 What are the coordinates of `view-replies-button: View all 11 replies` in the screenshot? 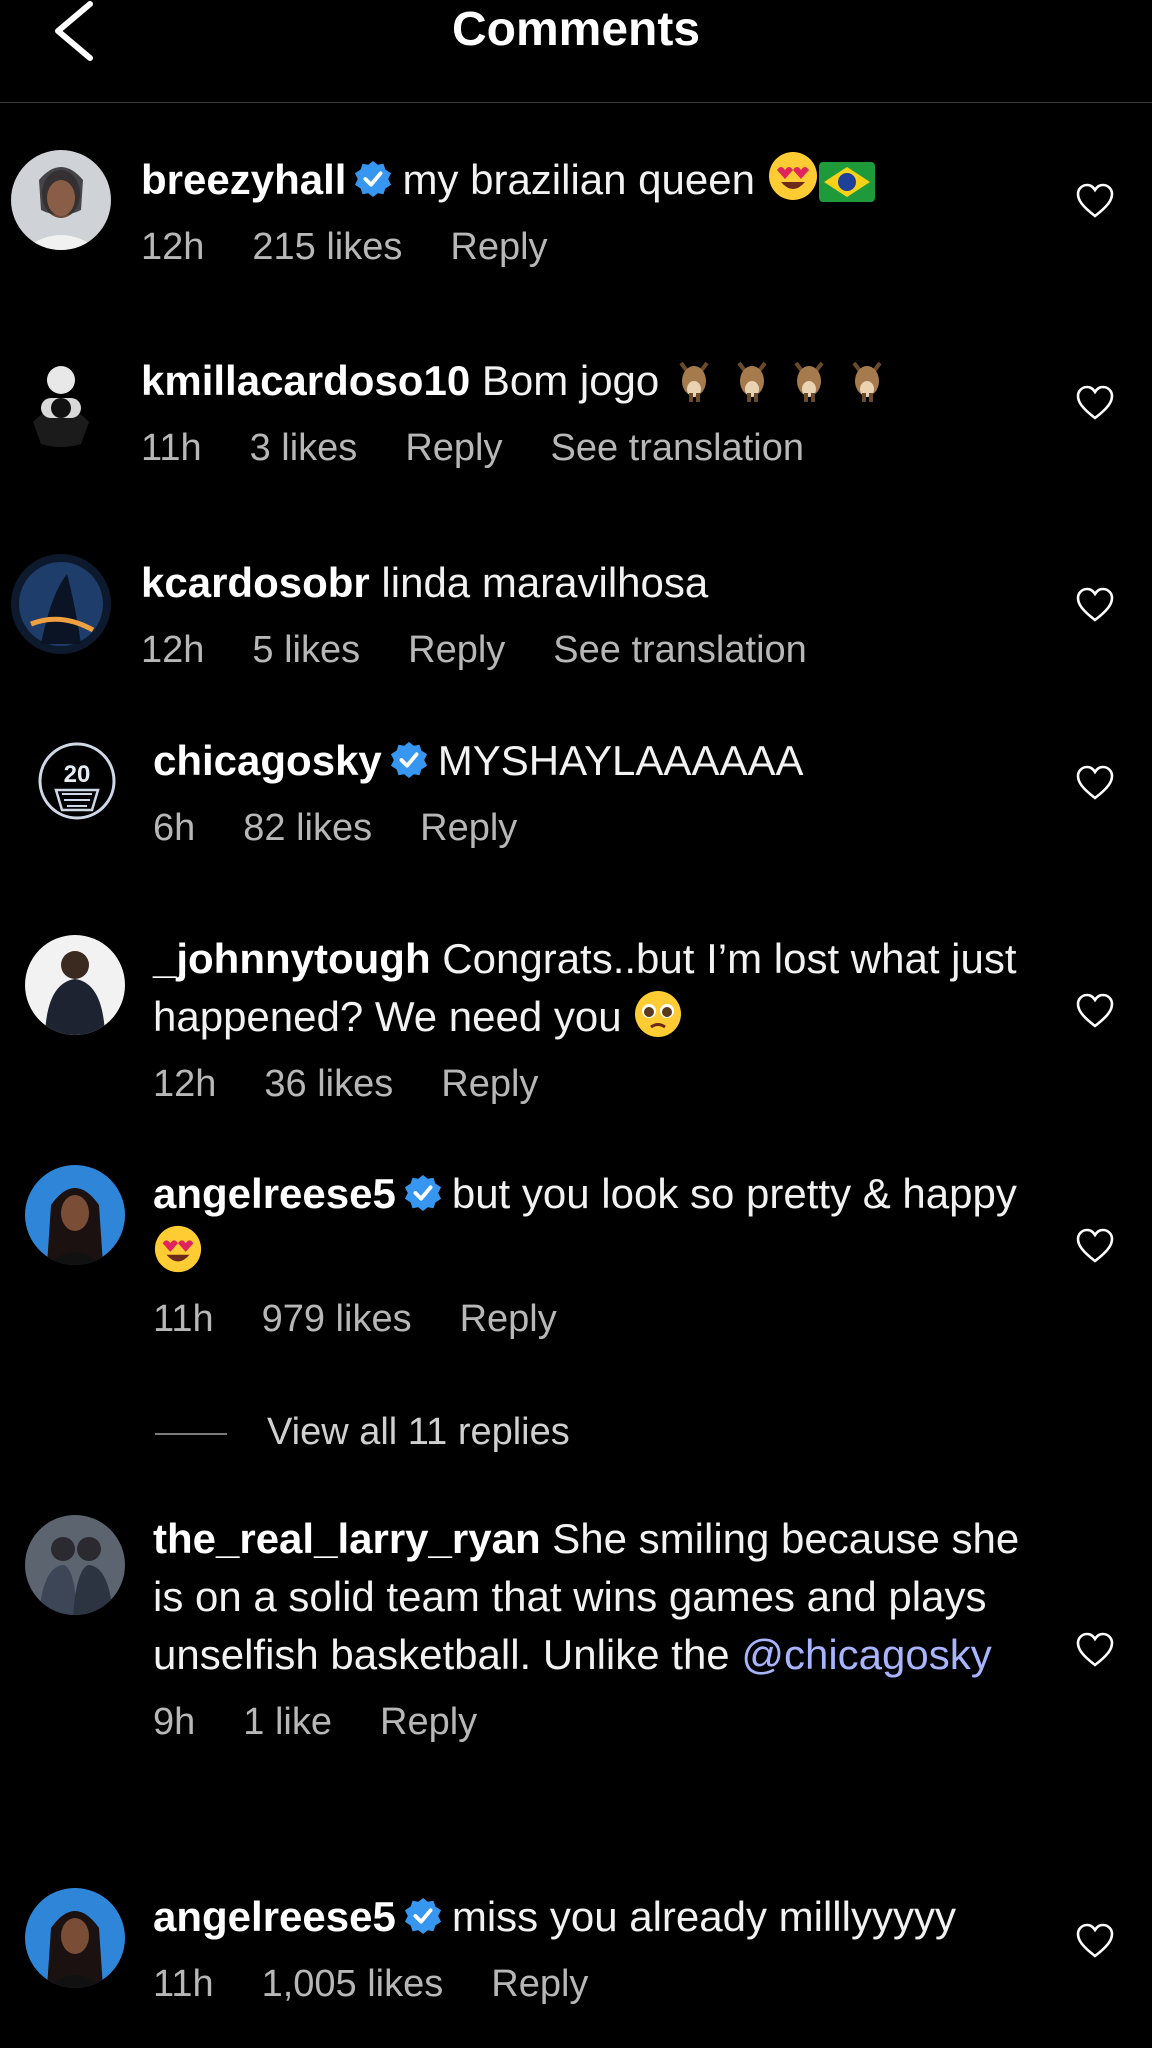 It's located at (362, 1432).